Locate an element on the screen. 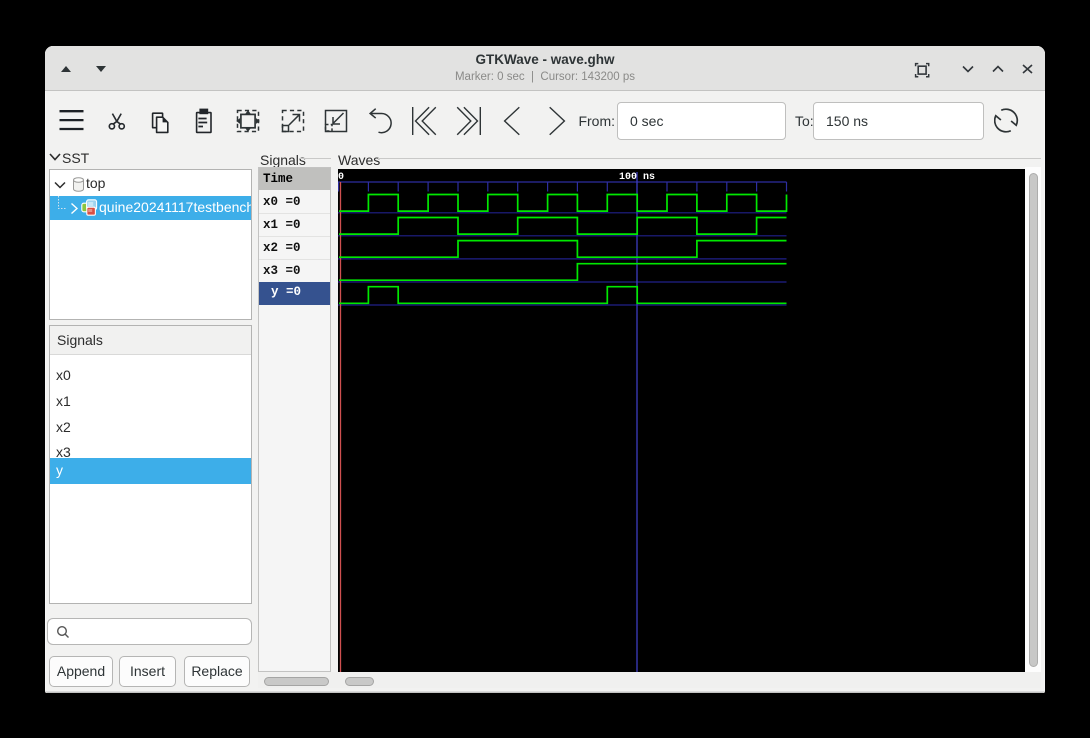 The width and height of the screenshot is (1090, 738). svg-text: 100 ns is located at coordinates (636, 177).